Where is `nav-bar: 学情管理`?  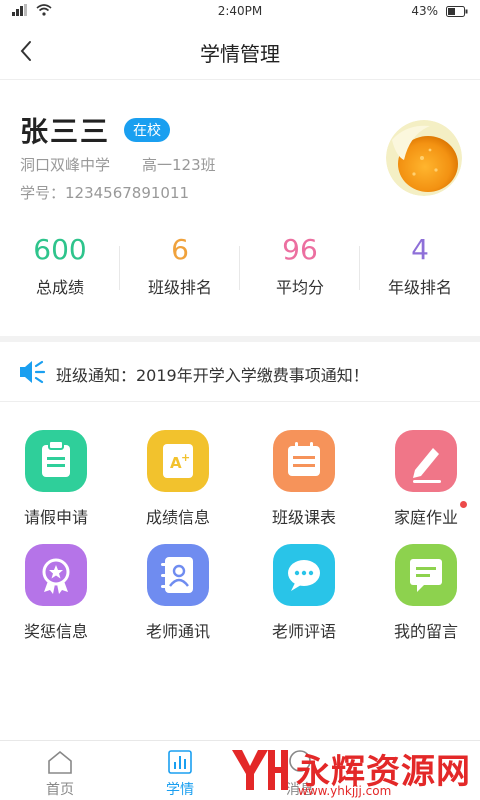 nav-bar: 学情管理 is located at coordinates (240, 52).